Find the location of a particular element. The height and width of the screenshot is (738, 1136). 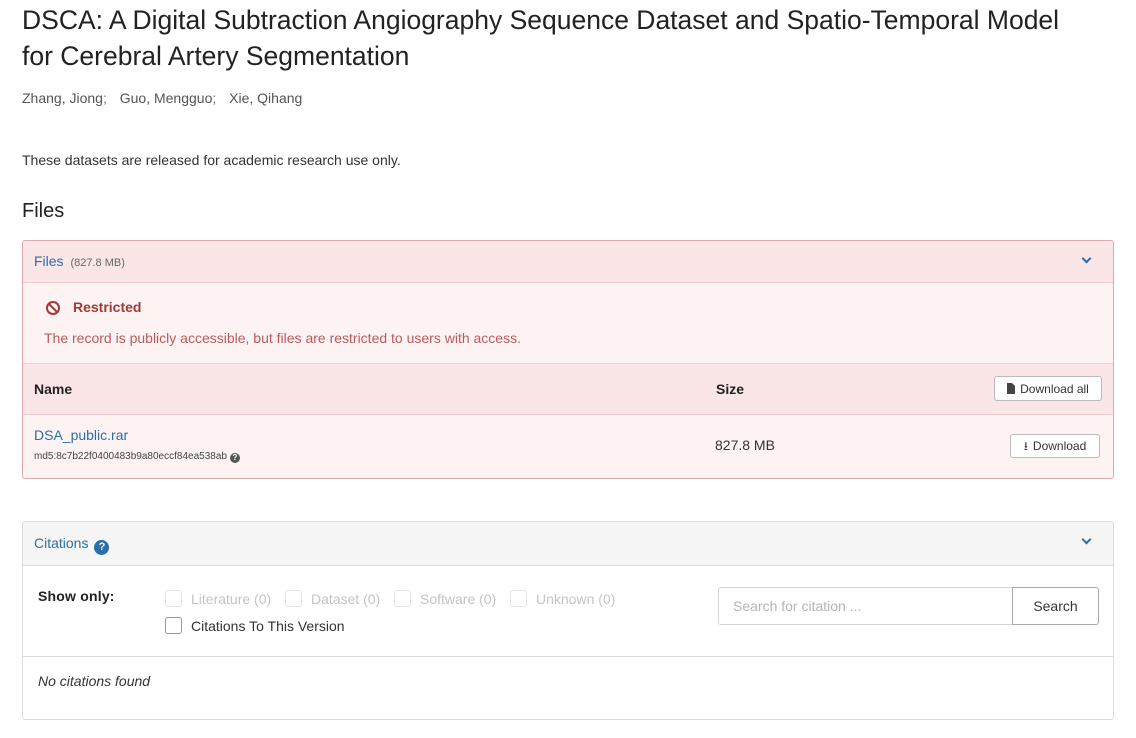

files-panel-title: Files (827.8 MB) is located at coordinates (79, 261).